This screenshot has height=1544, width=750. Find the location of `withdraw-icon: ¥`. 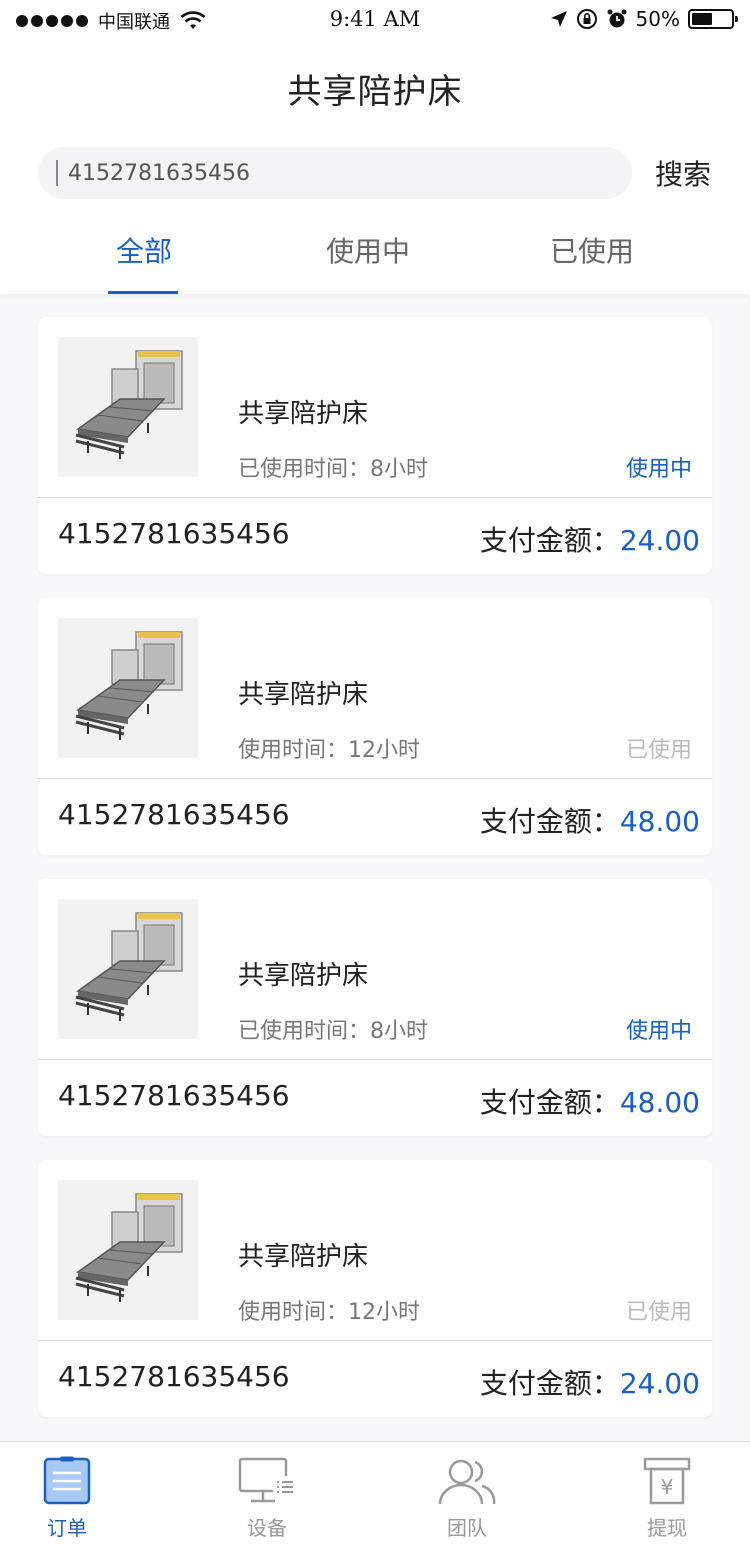

withdraw-icon: ¥ is located at coordinates (667, 1481).